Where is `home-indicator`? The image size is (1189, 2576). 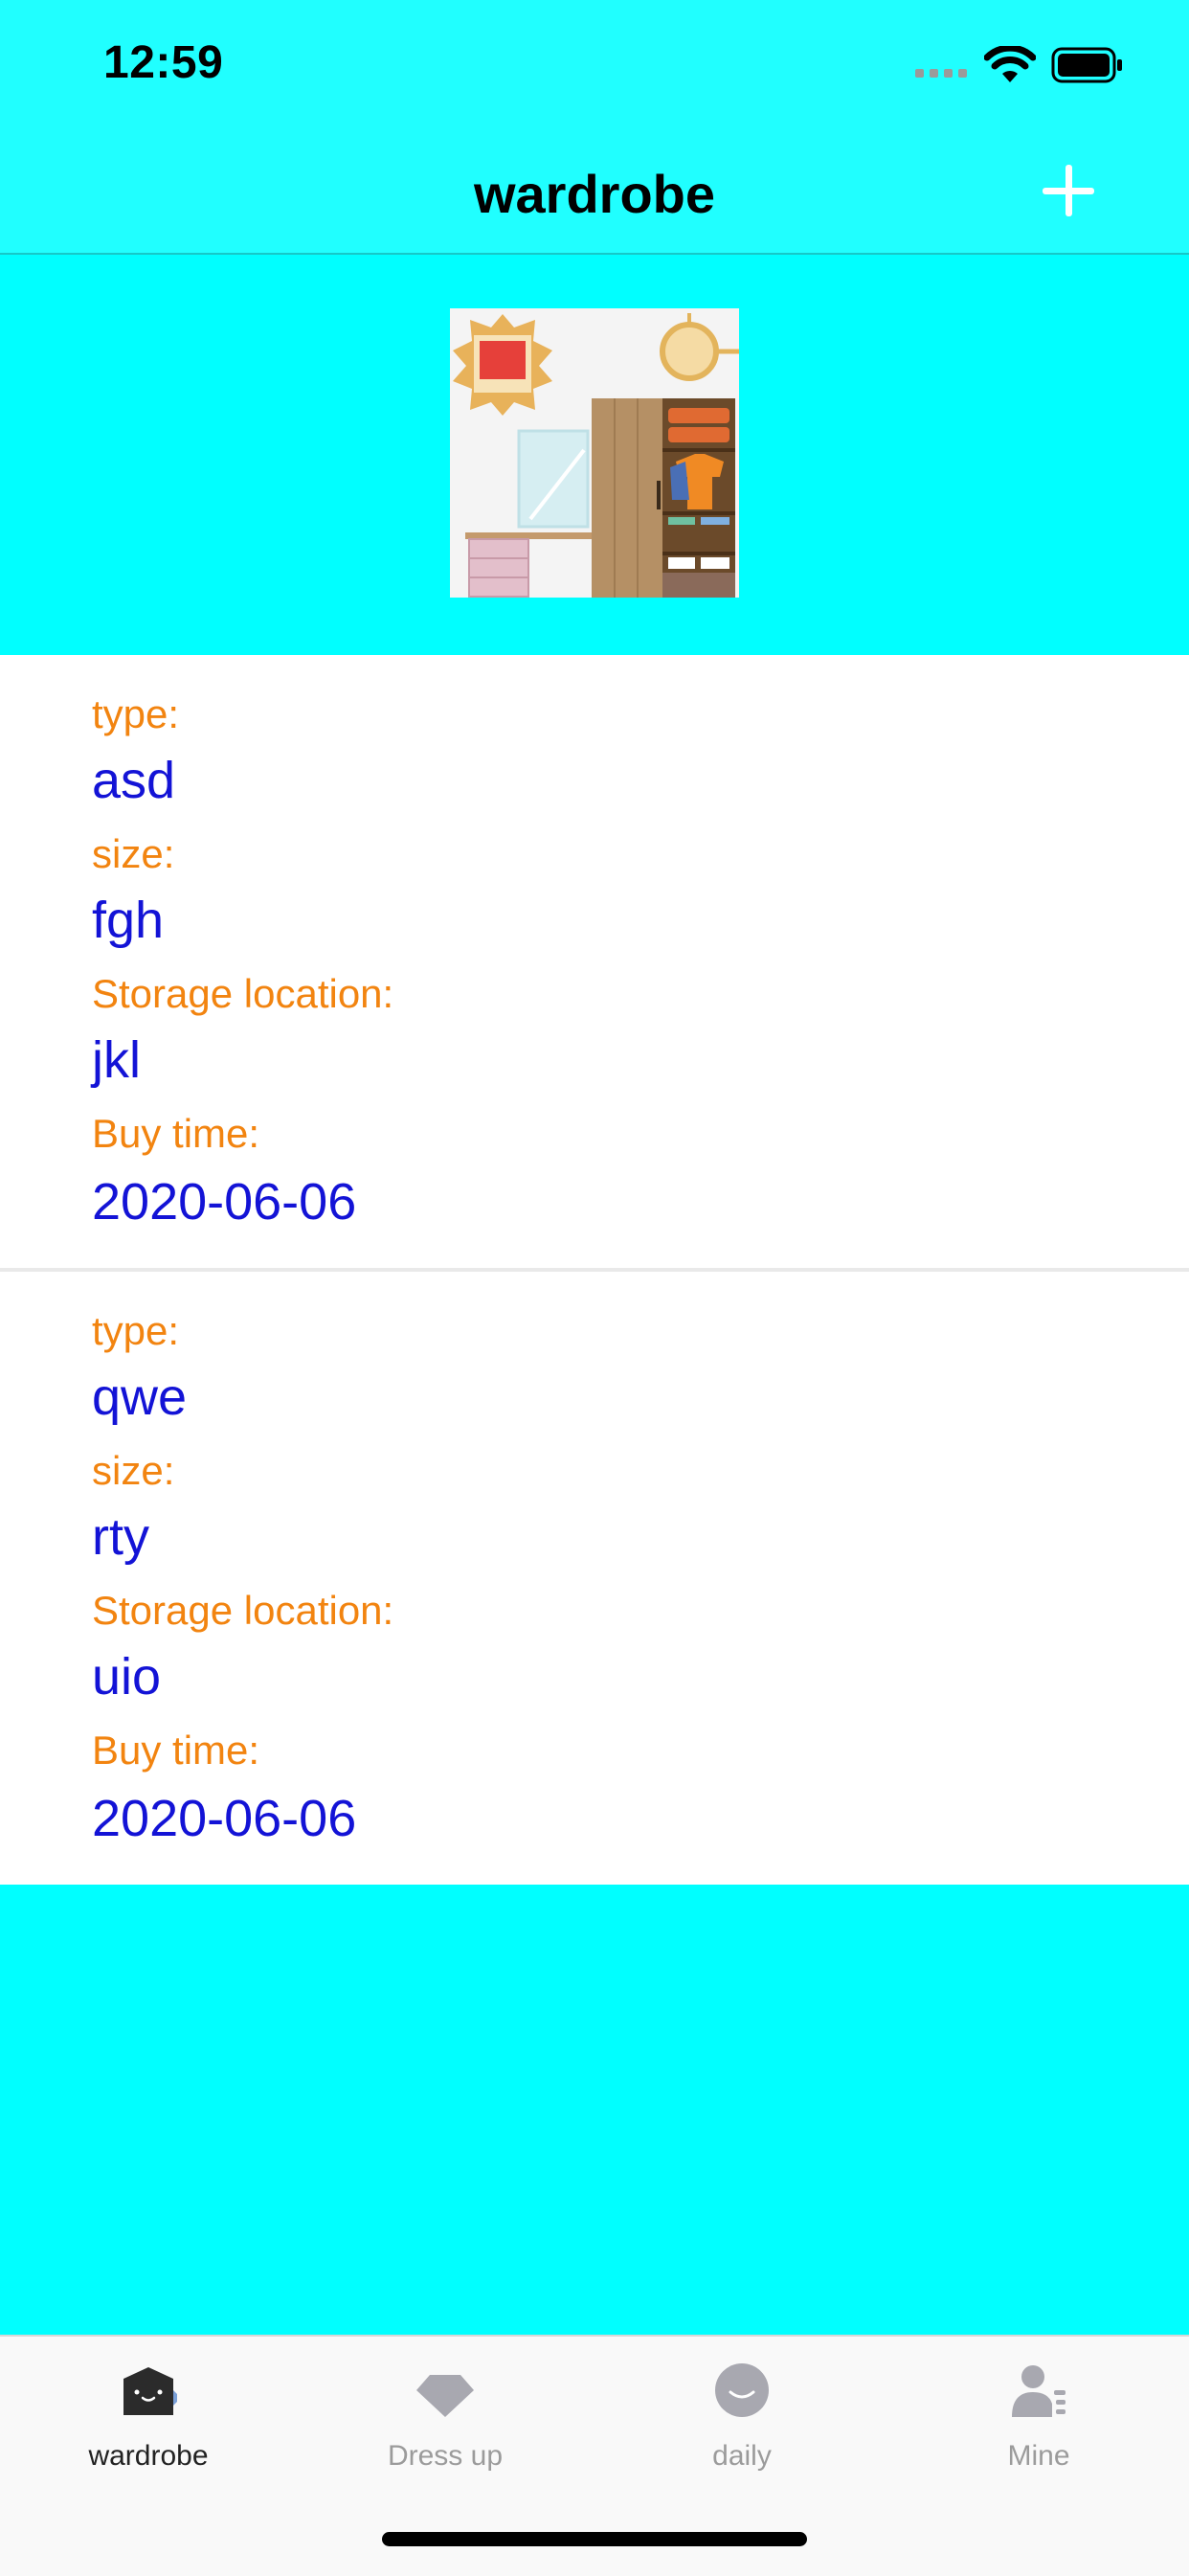
home-indicator is located at coordinates (594, 2539).